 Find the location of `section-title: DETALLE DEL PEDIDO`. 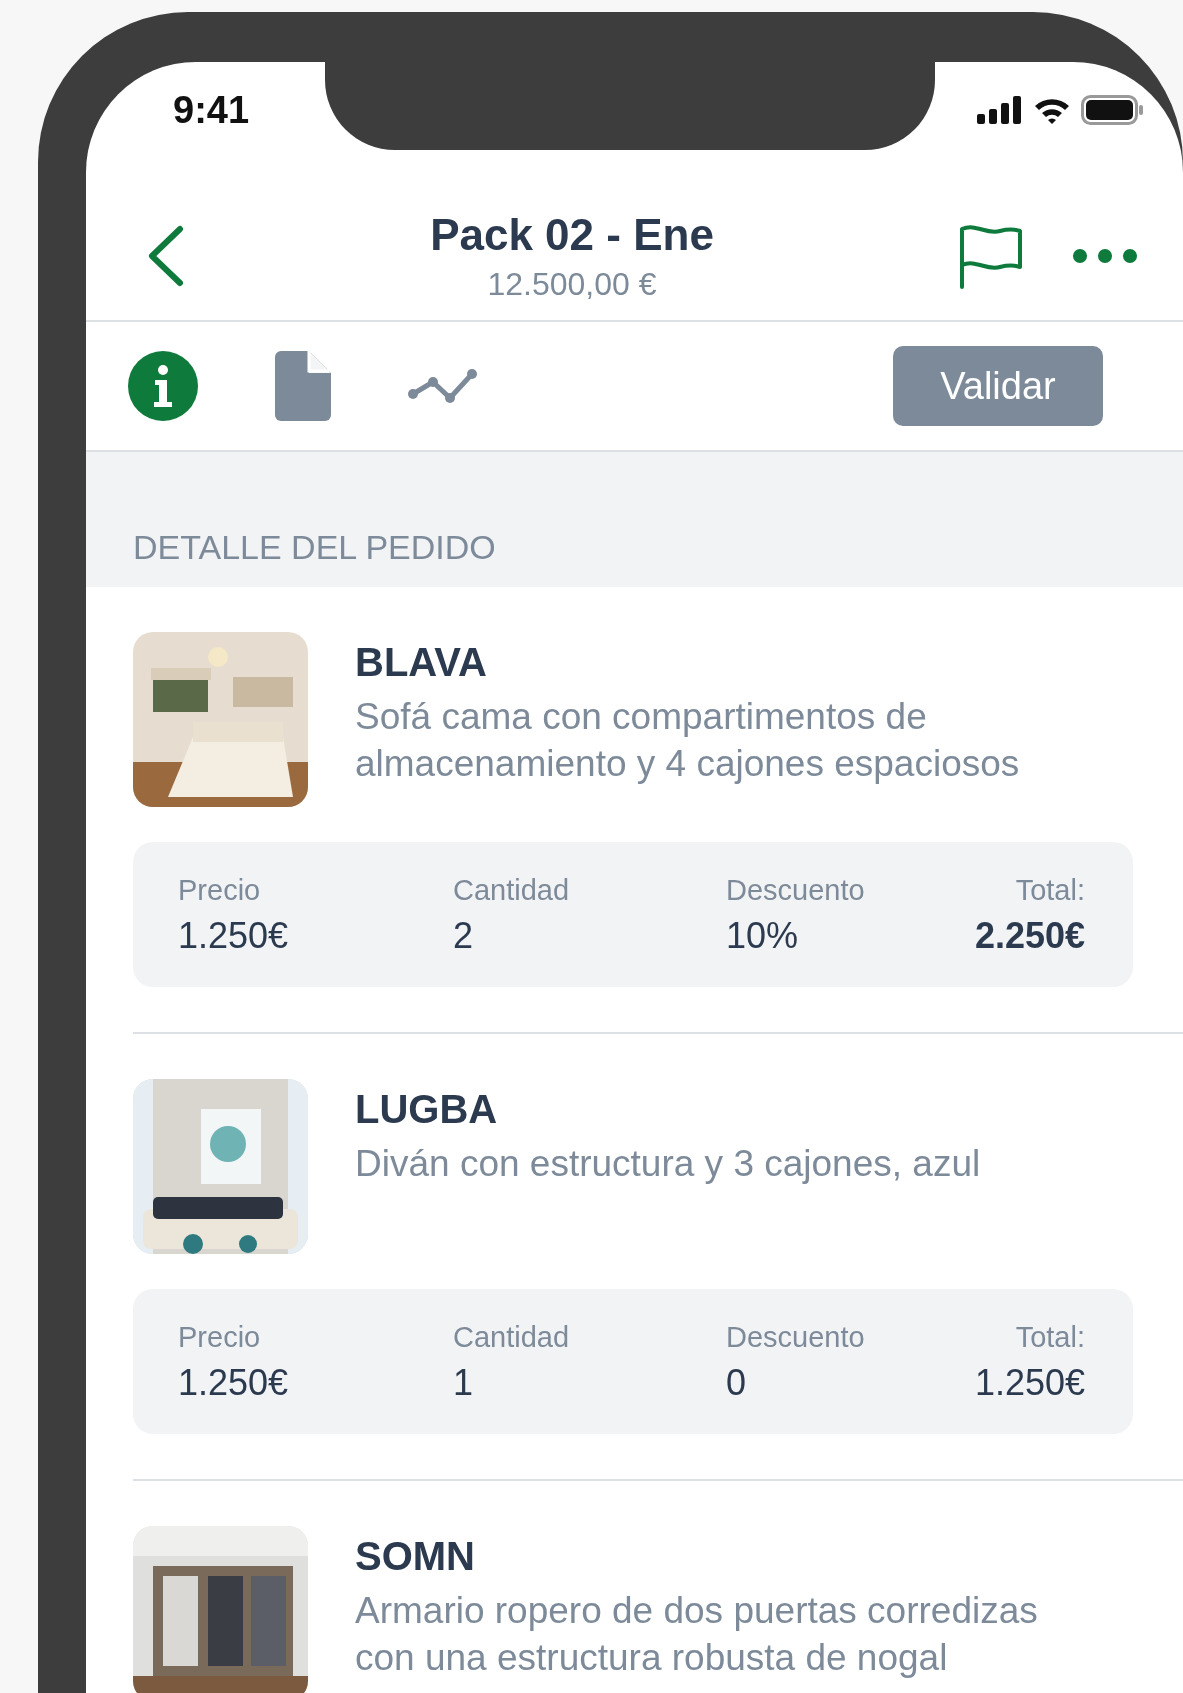

section-title: DETALLE DEL PEDIDO is located at coordinates (314, 547).